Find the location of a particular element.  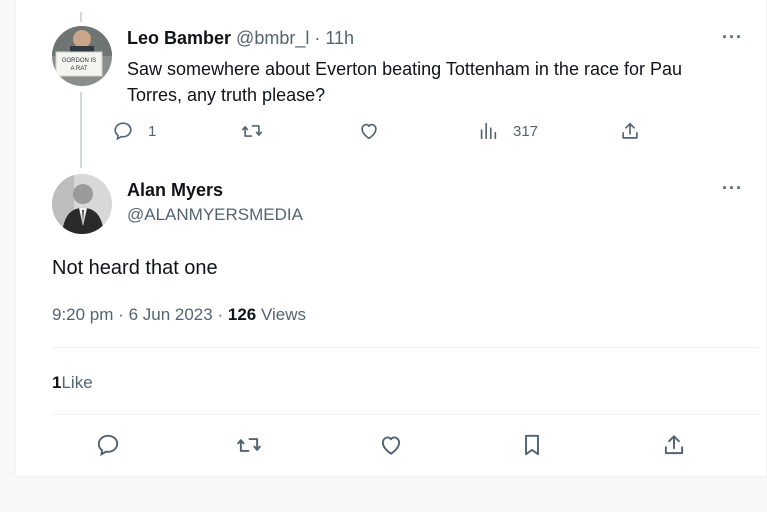

avatar-image is located at coordinates (82, 204).